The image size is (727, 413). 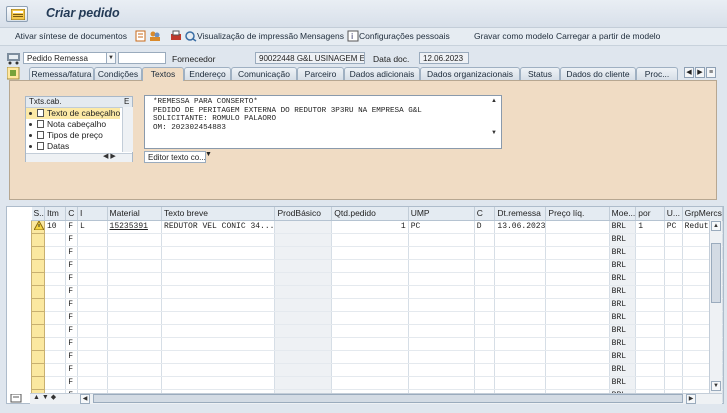 What do you see at coordinates (470, 73) in the screenshot?
I see `tab-dados-organizacionais: Dados organizacionais` at bounding box center [470, 73].